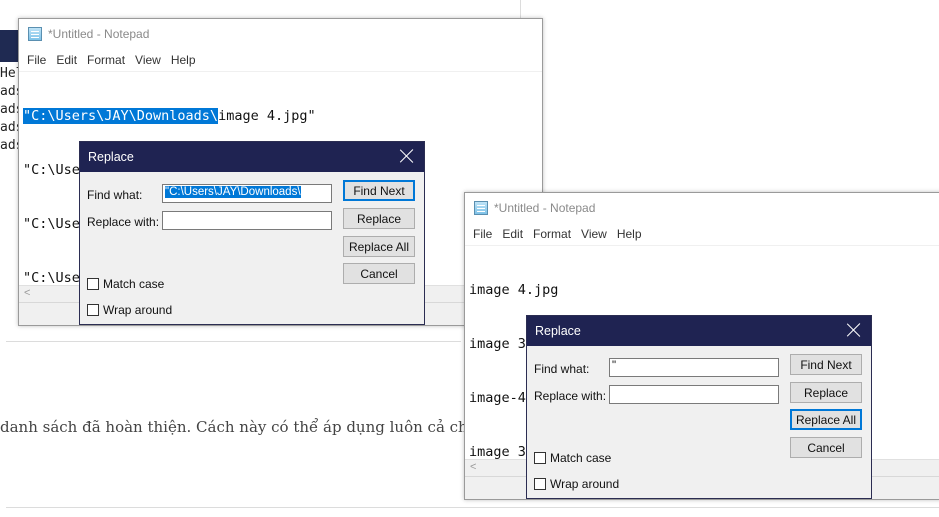 The image size is (939, 517). I want to click on find-what-input: "C:\Users\JAY\Downloads\, so click(247, 193).